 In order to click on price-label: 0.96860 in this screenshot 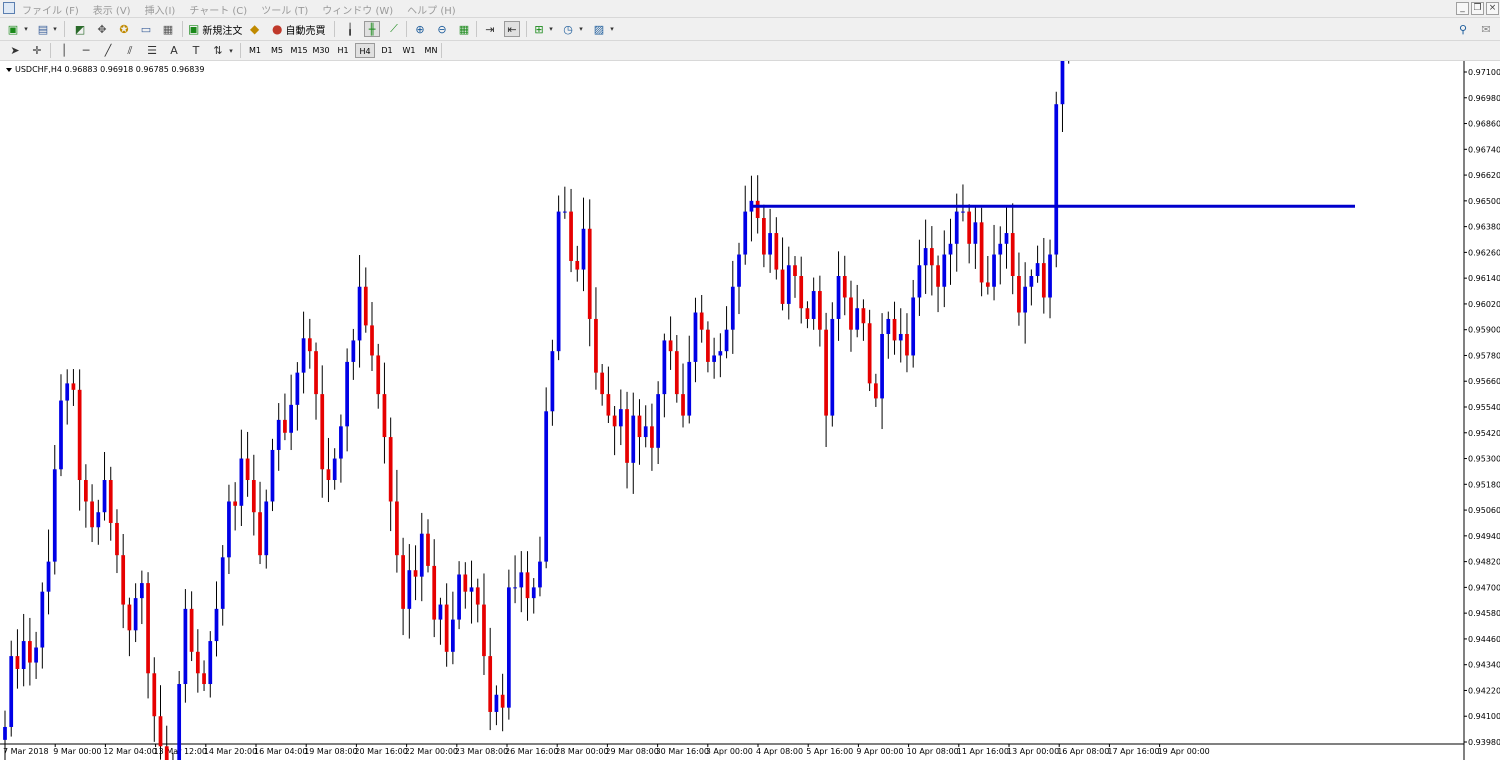, I will do `click(1484, 124)`.